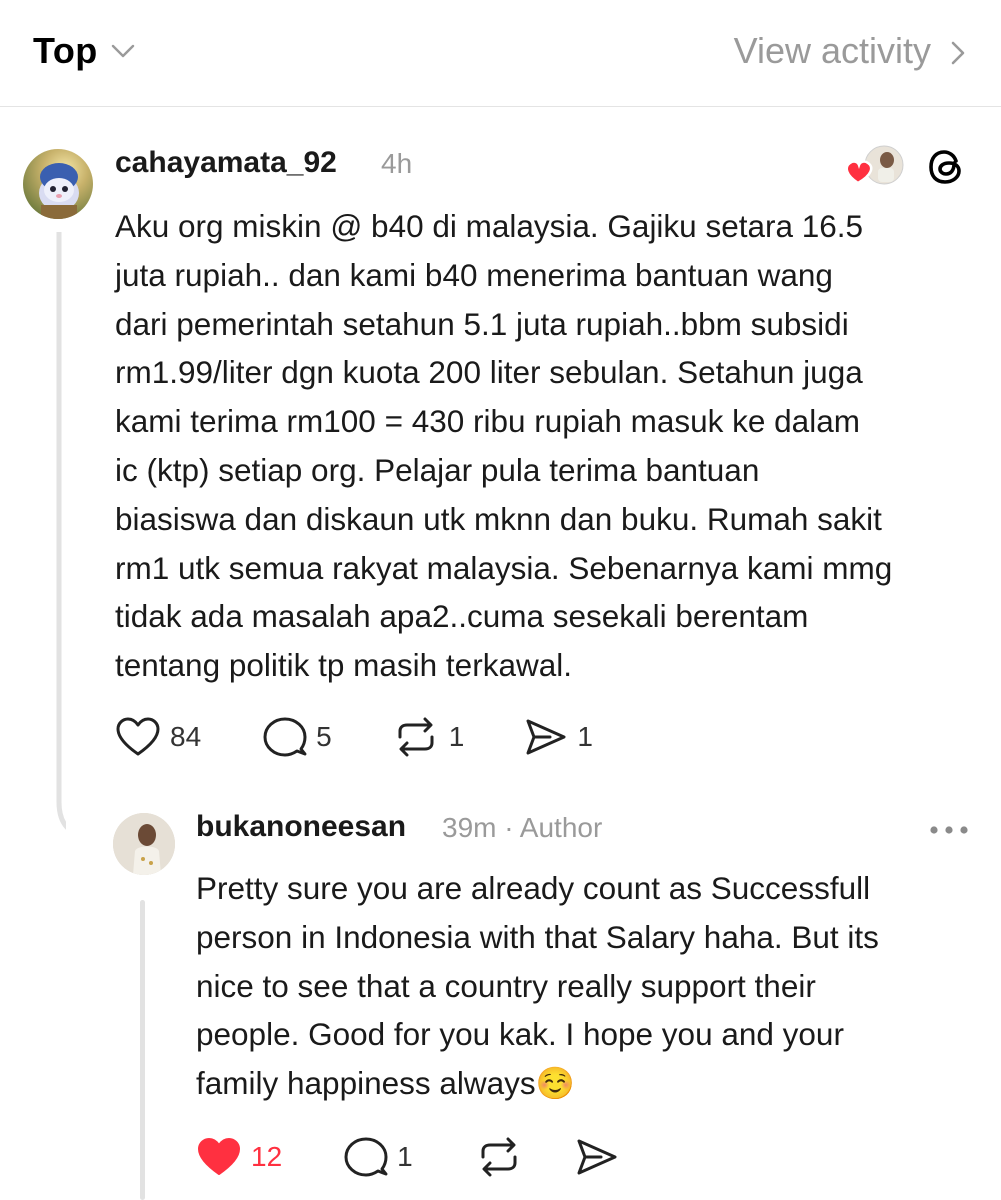  I want to click on share-button: 1, so click(558, 737).